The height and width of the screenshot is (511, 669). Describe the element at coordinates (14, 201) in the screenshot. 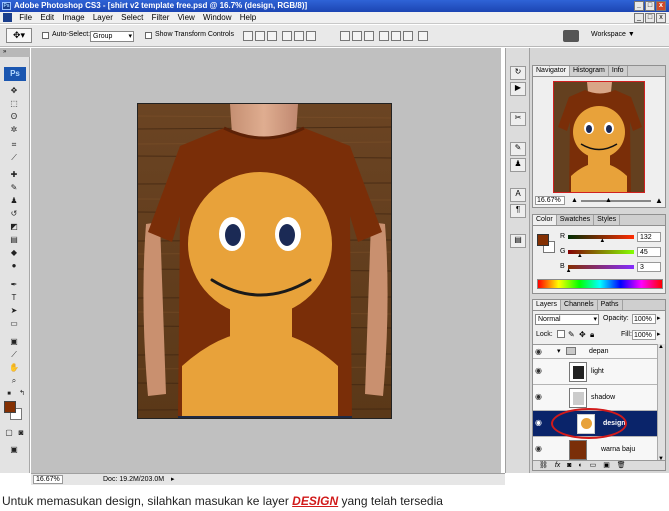

I see `clone-stamp-tool-icon: ♟` at that location.